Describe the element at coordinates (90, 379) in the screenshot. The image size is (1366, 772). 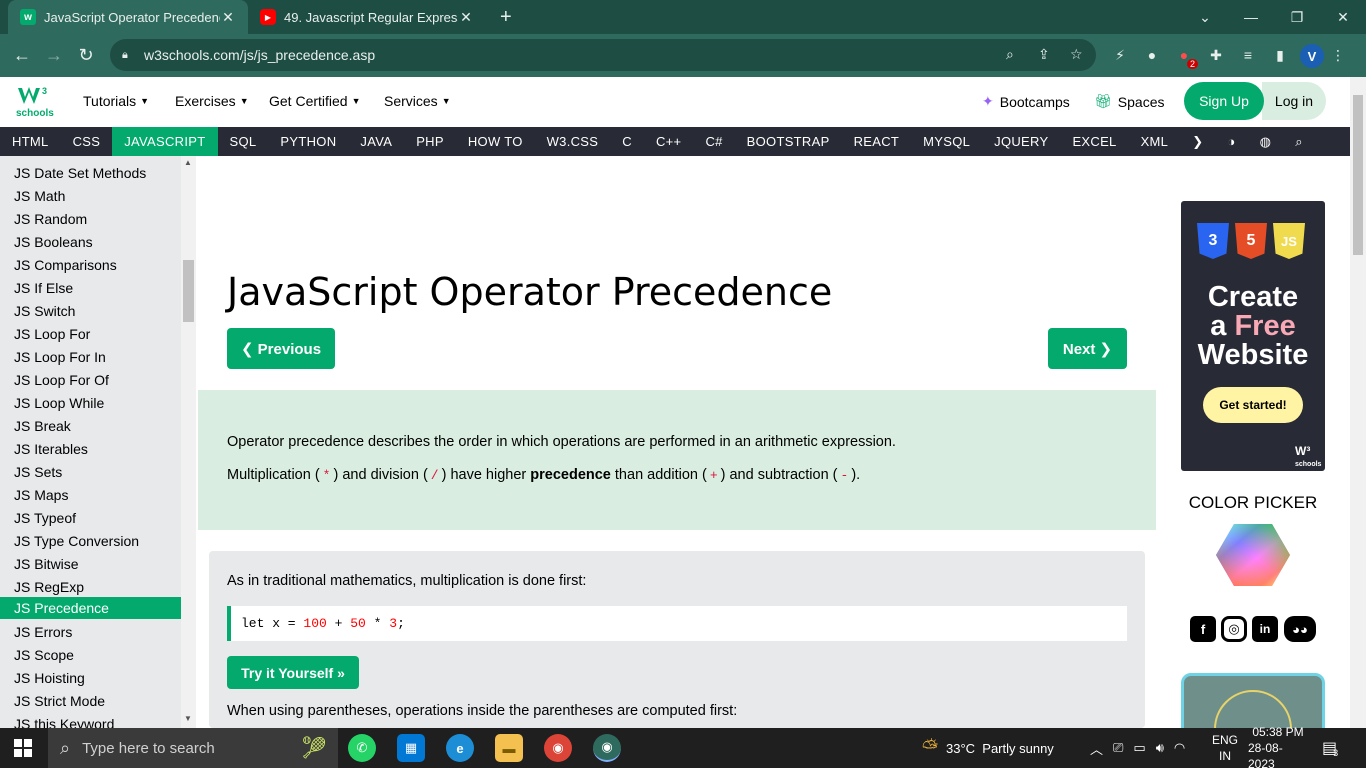
I see `sidebar-item: JS Loop For Of` at that location.